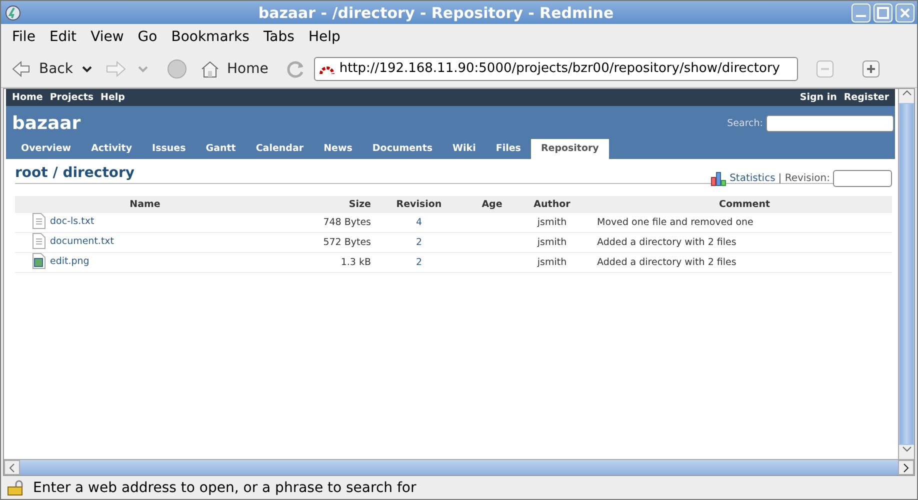 The image size is (918, 500). What do you see at coordinates (419, 222) in the screenshot?
I see `revision-link: 4` at bounding box center [419, 222].